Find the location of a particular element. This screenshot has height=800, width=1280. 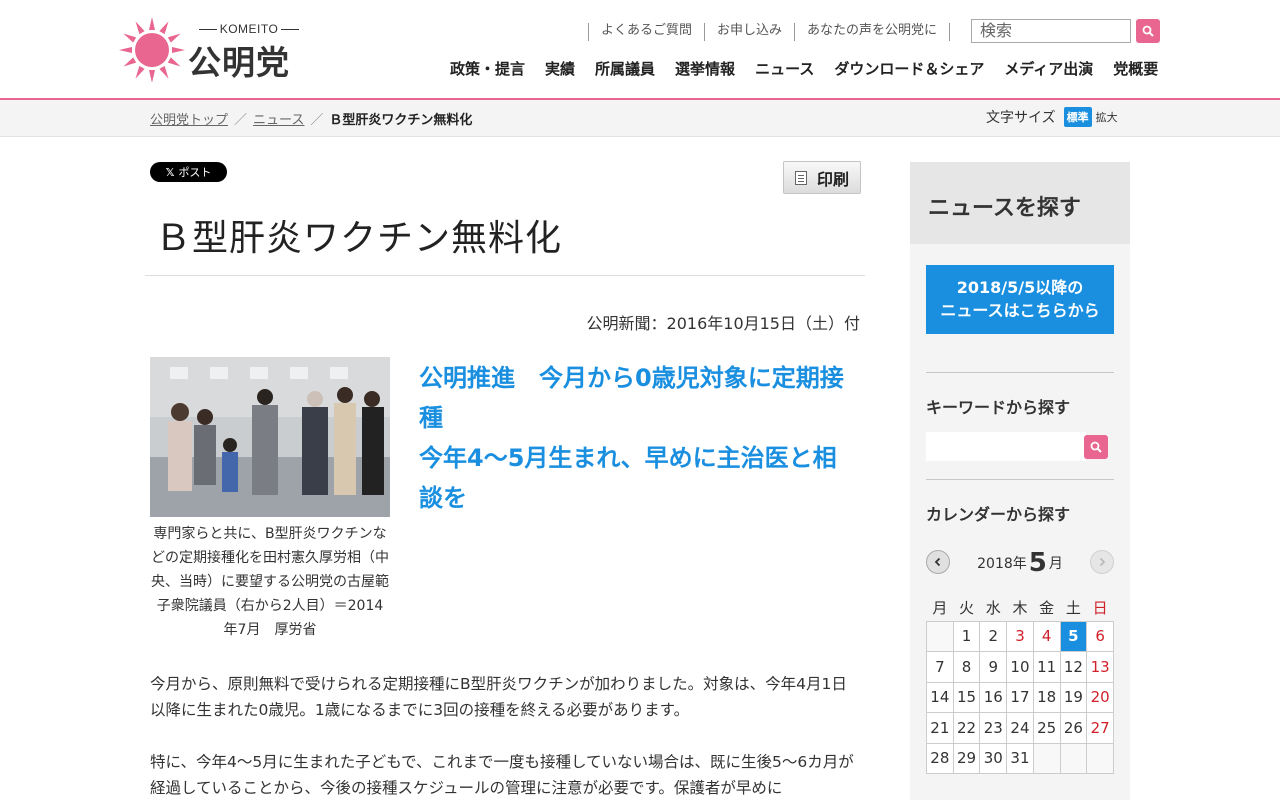

komeito-logo: KOMEITO 公明党 is located at coordinates (213, 48).